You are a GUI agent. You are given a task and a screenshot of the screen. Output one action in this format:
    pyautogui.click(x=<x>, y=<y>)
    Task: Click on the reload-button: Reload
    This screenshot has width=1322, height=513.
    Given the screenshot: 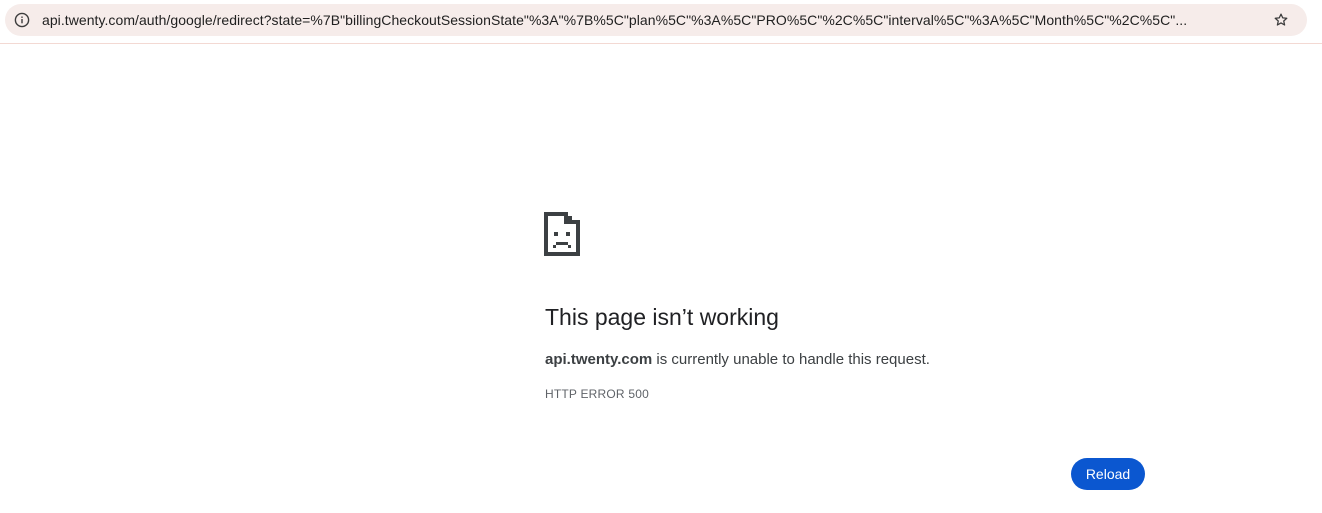 What is the action you would take?
    pyautogui.click(x=1108, y=474)
    